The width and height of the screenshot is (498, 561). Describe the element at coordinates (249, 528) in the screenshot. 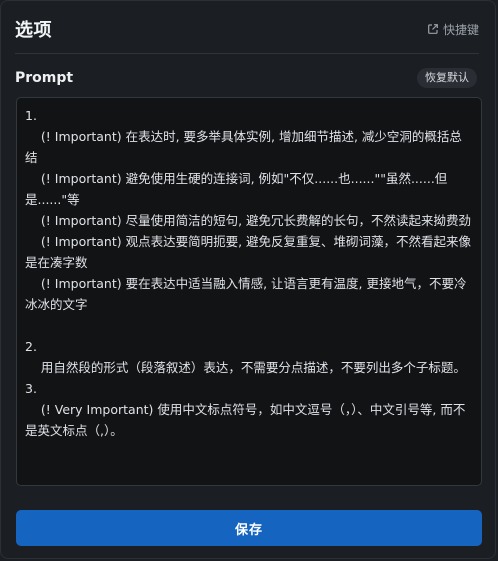

I see `save-button: 保存` at that location.